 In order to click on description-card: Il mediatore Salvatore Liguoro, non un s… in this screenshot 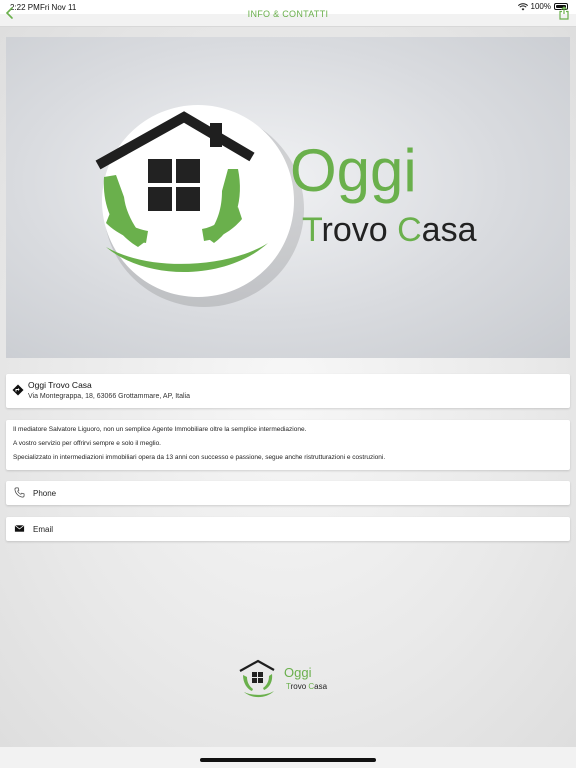, I will do `click(288, 445)`.